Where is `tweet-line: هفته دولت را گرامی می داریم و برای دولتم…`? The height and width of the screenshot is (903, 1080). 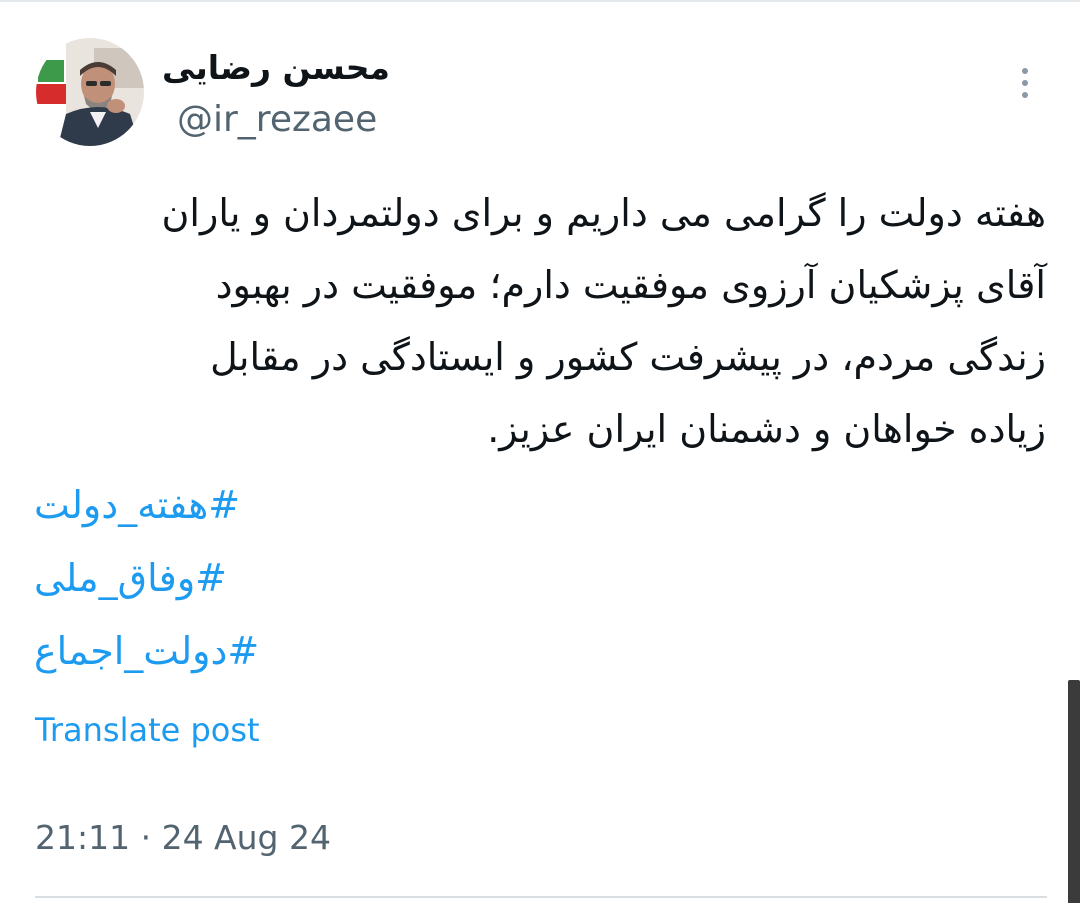
tweet-line: هفته دولت را گرامی می داریم و برای دولتم… is located at coordinates (603, 213).